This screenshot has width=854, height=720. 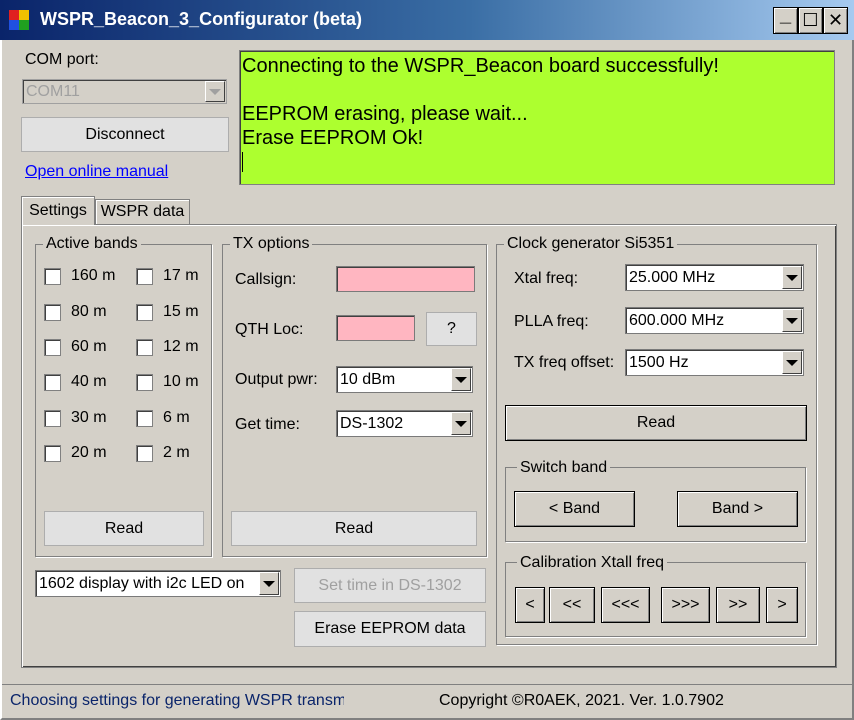 I want to click on band-label: 10 m, so click(x=181, y=381).